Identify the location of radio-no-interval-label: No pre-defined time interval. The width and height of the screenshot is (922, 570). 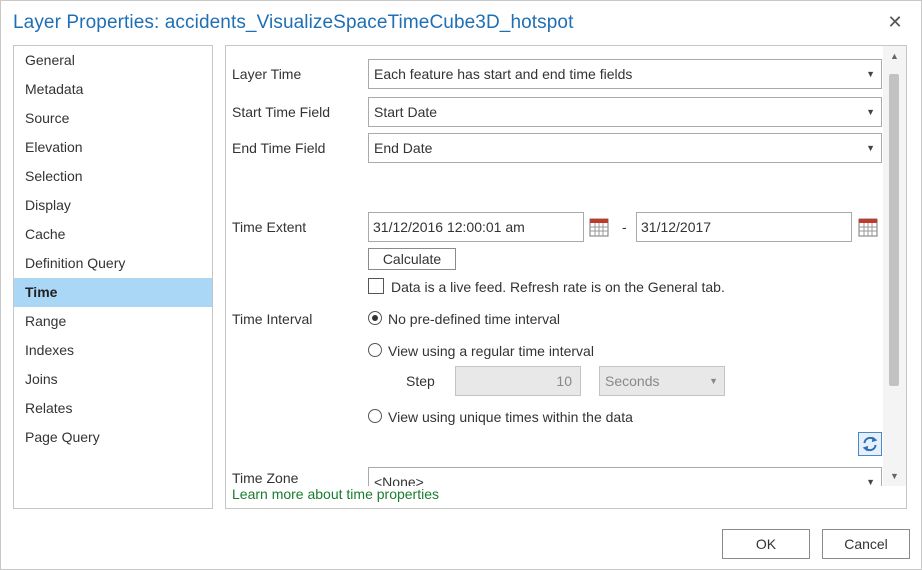
(474, 319).